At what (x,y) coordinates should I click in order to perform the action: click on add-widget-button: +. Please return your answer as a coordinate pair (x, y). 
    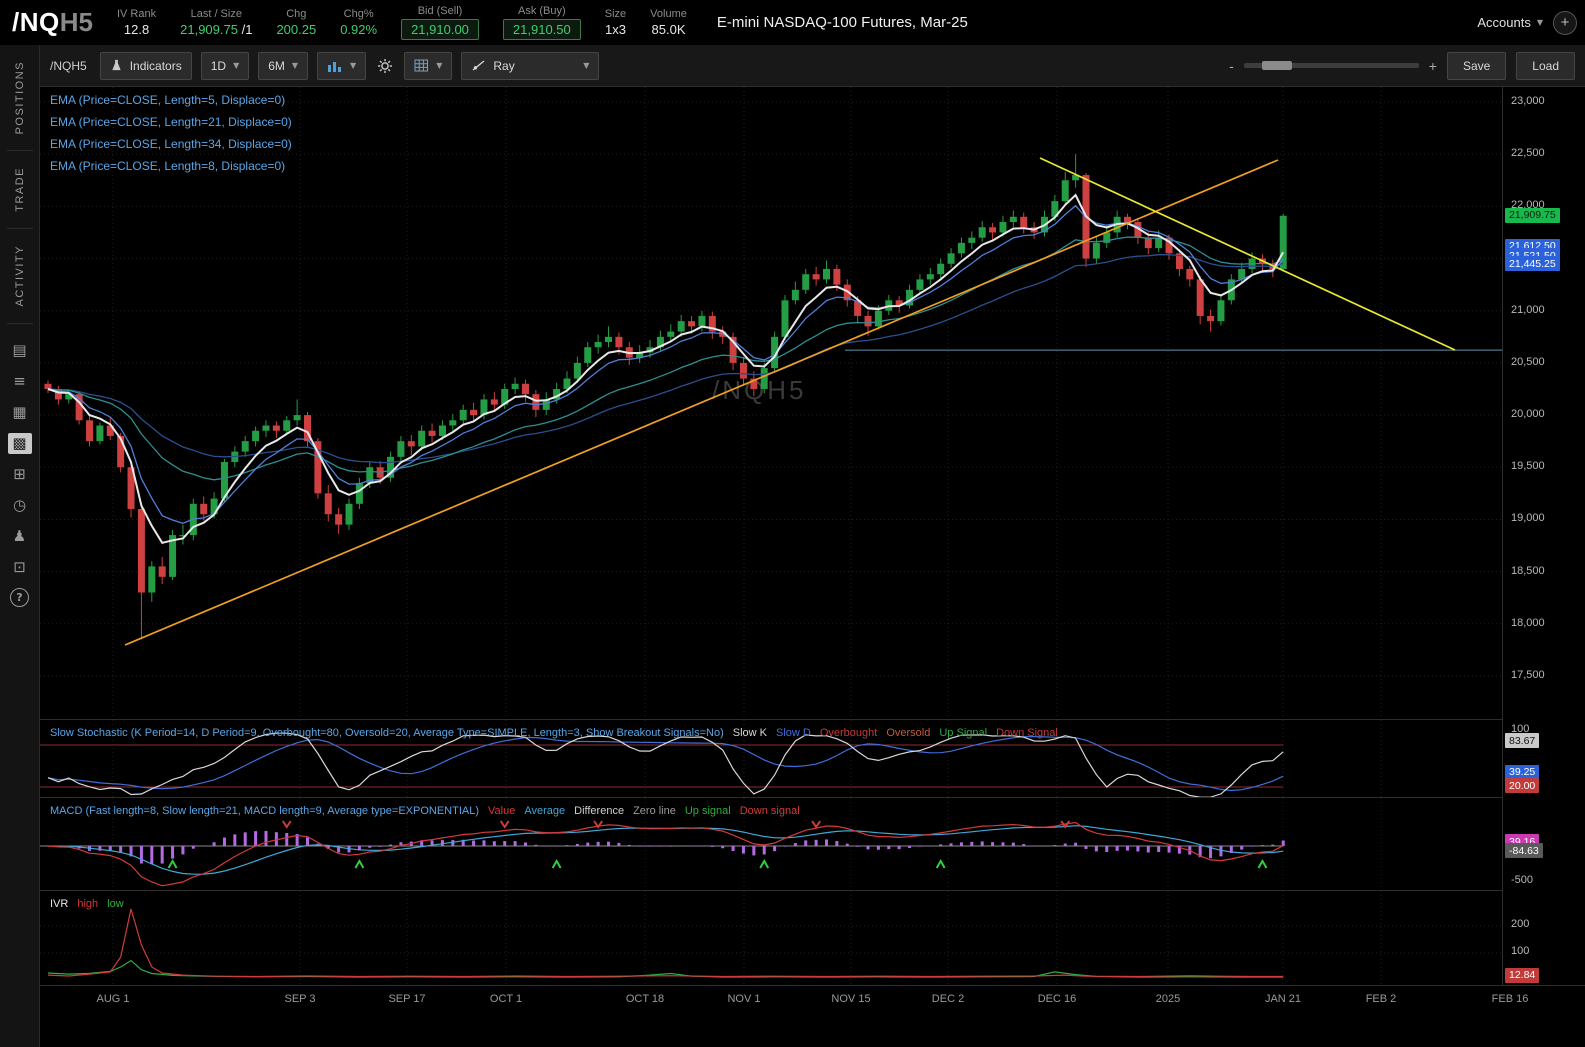
    Looking at the image, I should click on (1565, 22).